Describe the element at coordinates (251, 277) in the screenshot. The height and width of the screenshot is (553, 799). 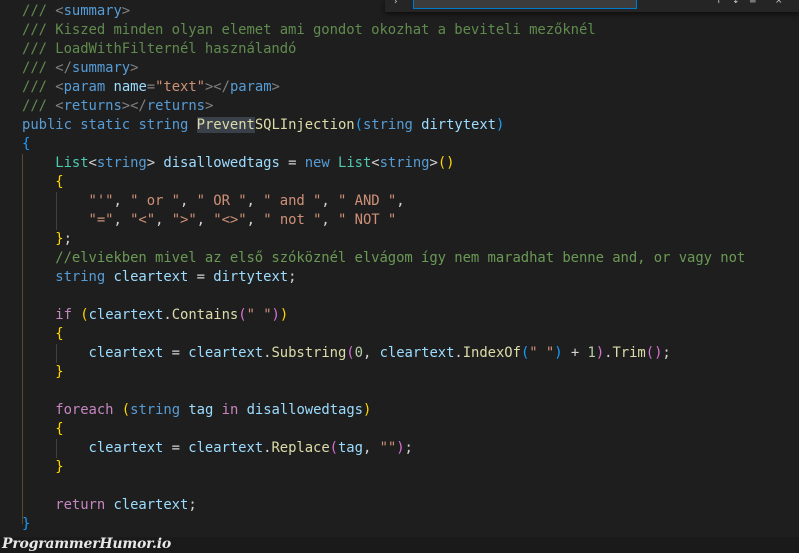
I see `code-token: dirtytext` at that location.